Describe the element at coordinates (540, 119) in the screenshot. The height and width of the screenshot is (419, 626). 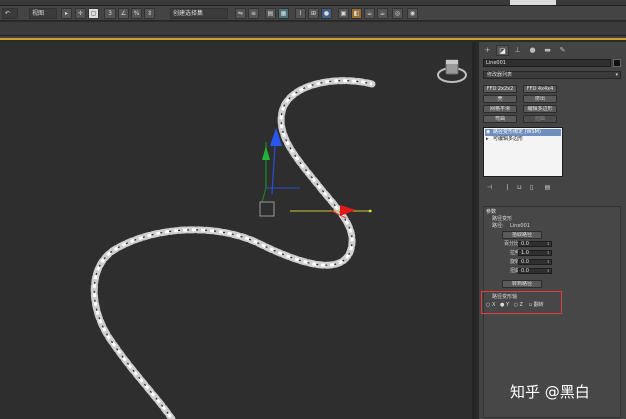
I see `modifier-button-twist: 扭曲` at that location.